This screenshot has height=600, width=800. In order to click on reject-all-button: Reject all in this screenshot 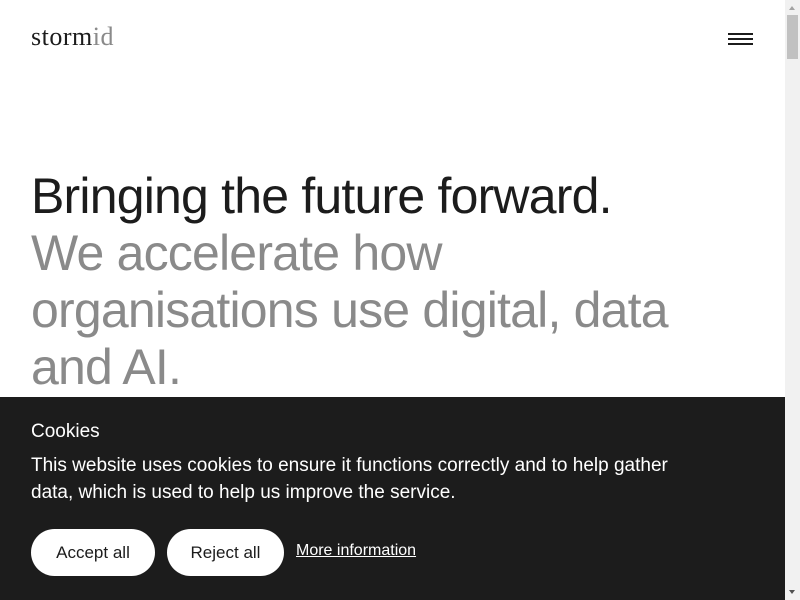, I will do `click(225, 552)`.